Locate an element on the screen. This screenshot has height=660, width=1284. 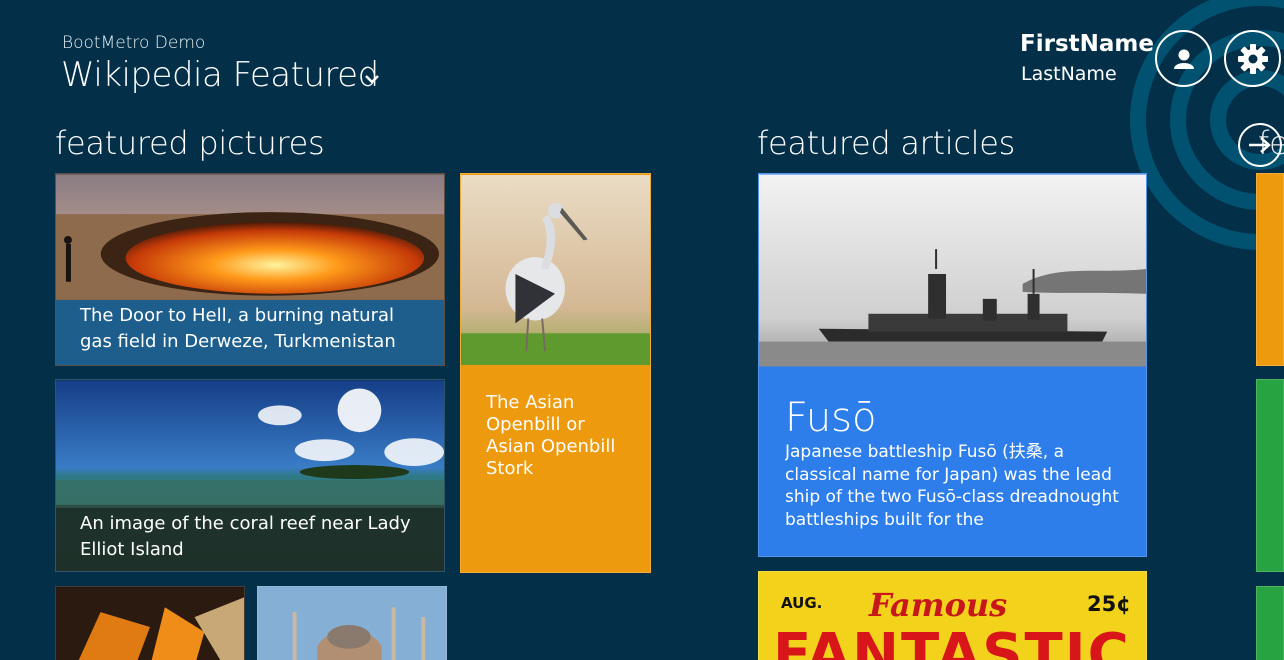
door-to-hell-image is located at coordinates (250, 237).